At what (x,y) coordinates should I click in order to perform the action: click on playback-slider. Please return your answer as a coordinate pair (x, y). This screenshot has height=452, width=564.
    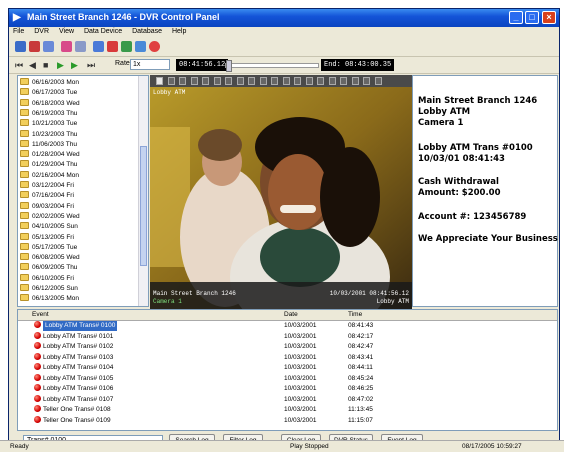
    Looking at the image, I should click on (272, 66).